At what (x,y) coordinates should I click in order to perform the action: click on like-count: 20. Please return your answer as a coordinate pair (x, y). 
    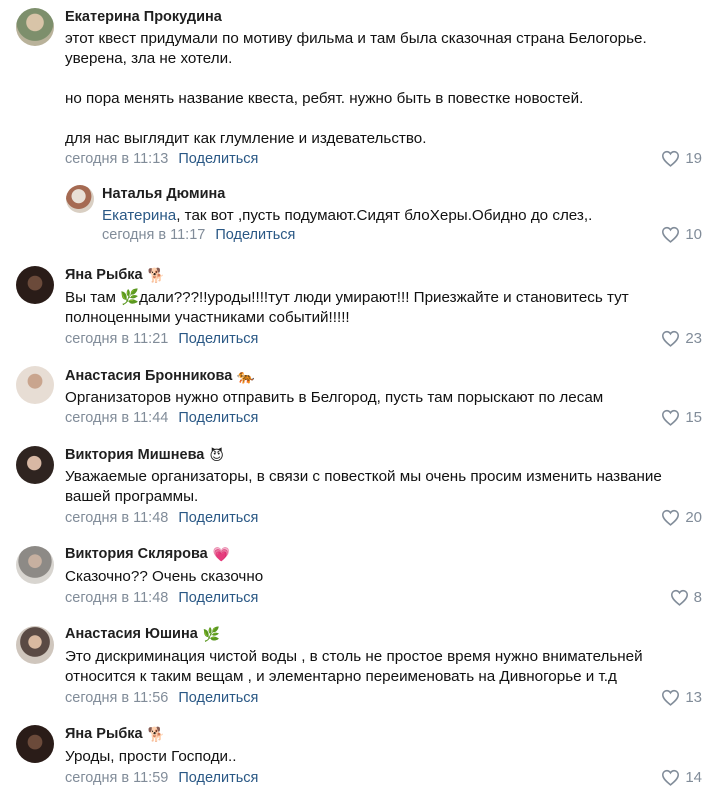
    Looking at the image, I should click on (693, 517).